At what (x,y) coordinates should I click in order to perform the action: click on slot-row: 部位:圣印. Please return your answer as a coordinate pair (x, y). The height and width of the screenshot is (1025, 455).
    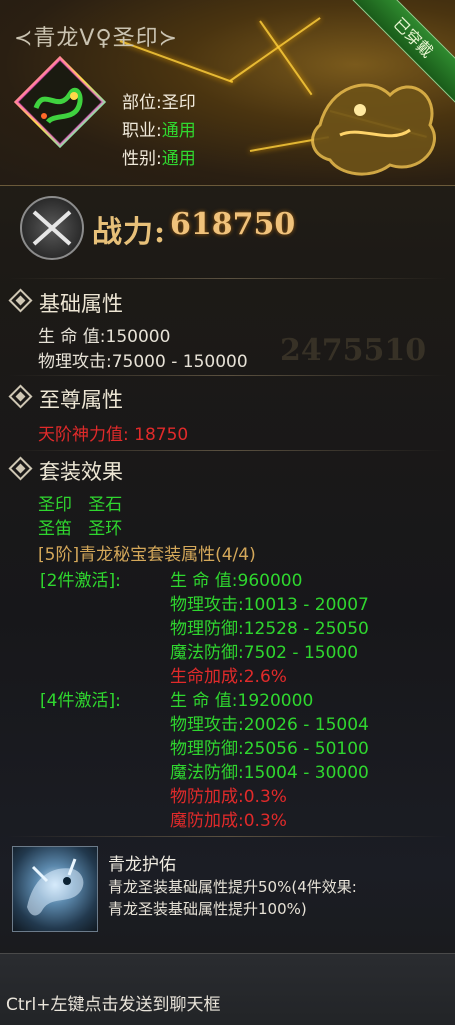
    Looking at the image, I should click on (159, 100).